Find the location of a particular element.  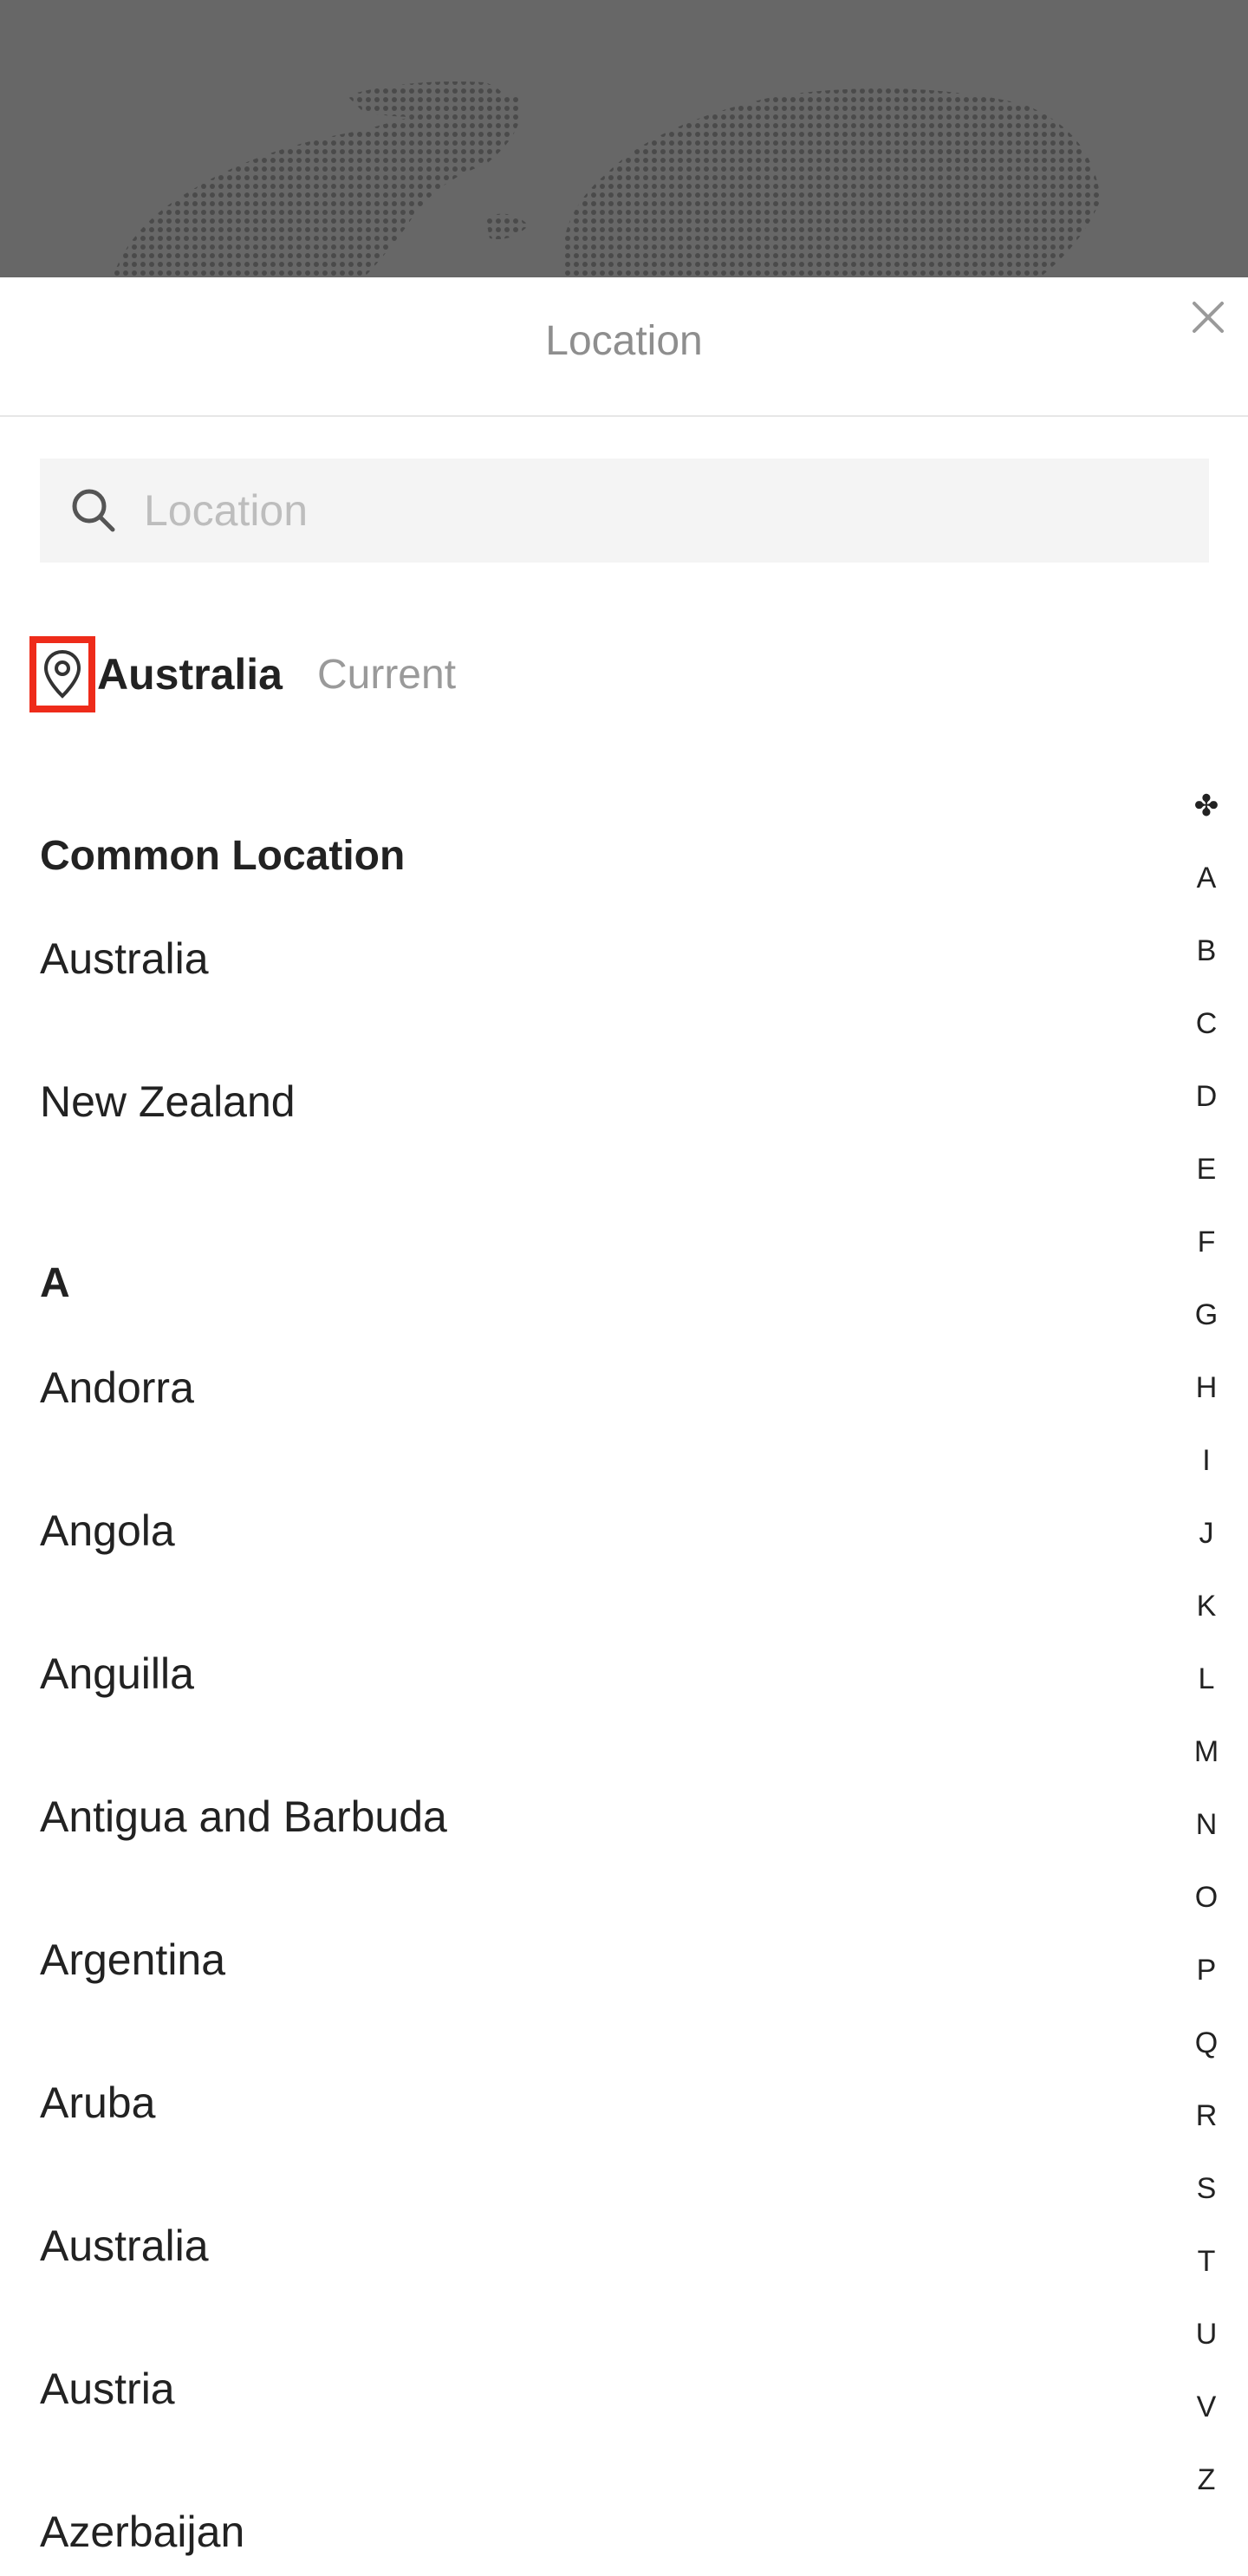

location-pin-highlight is located at coordinates (62, 674).